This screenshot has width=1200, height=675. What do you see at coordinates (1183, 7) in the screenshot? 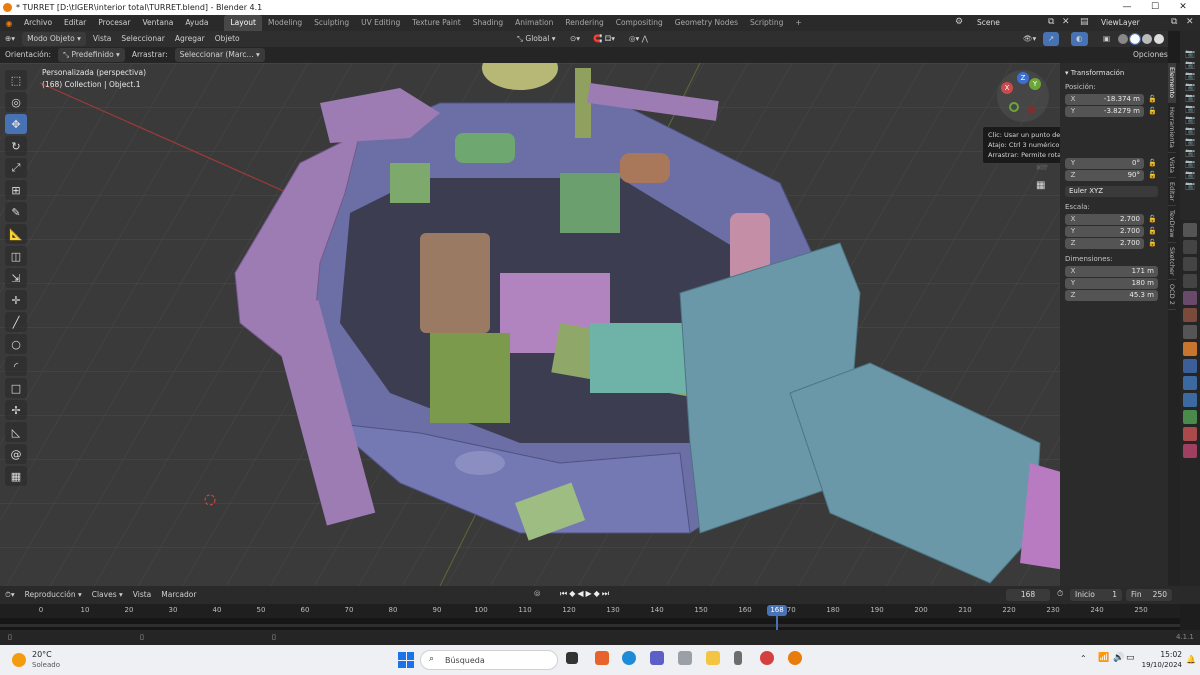
I see `close-button: ✕` at bounding box center [1183, 7].